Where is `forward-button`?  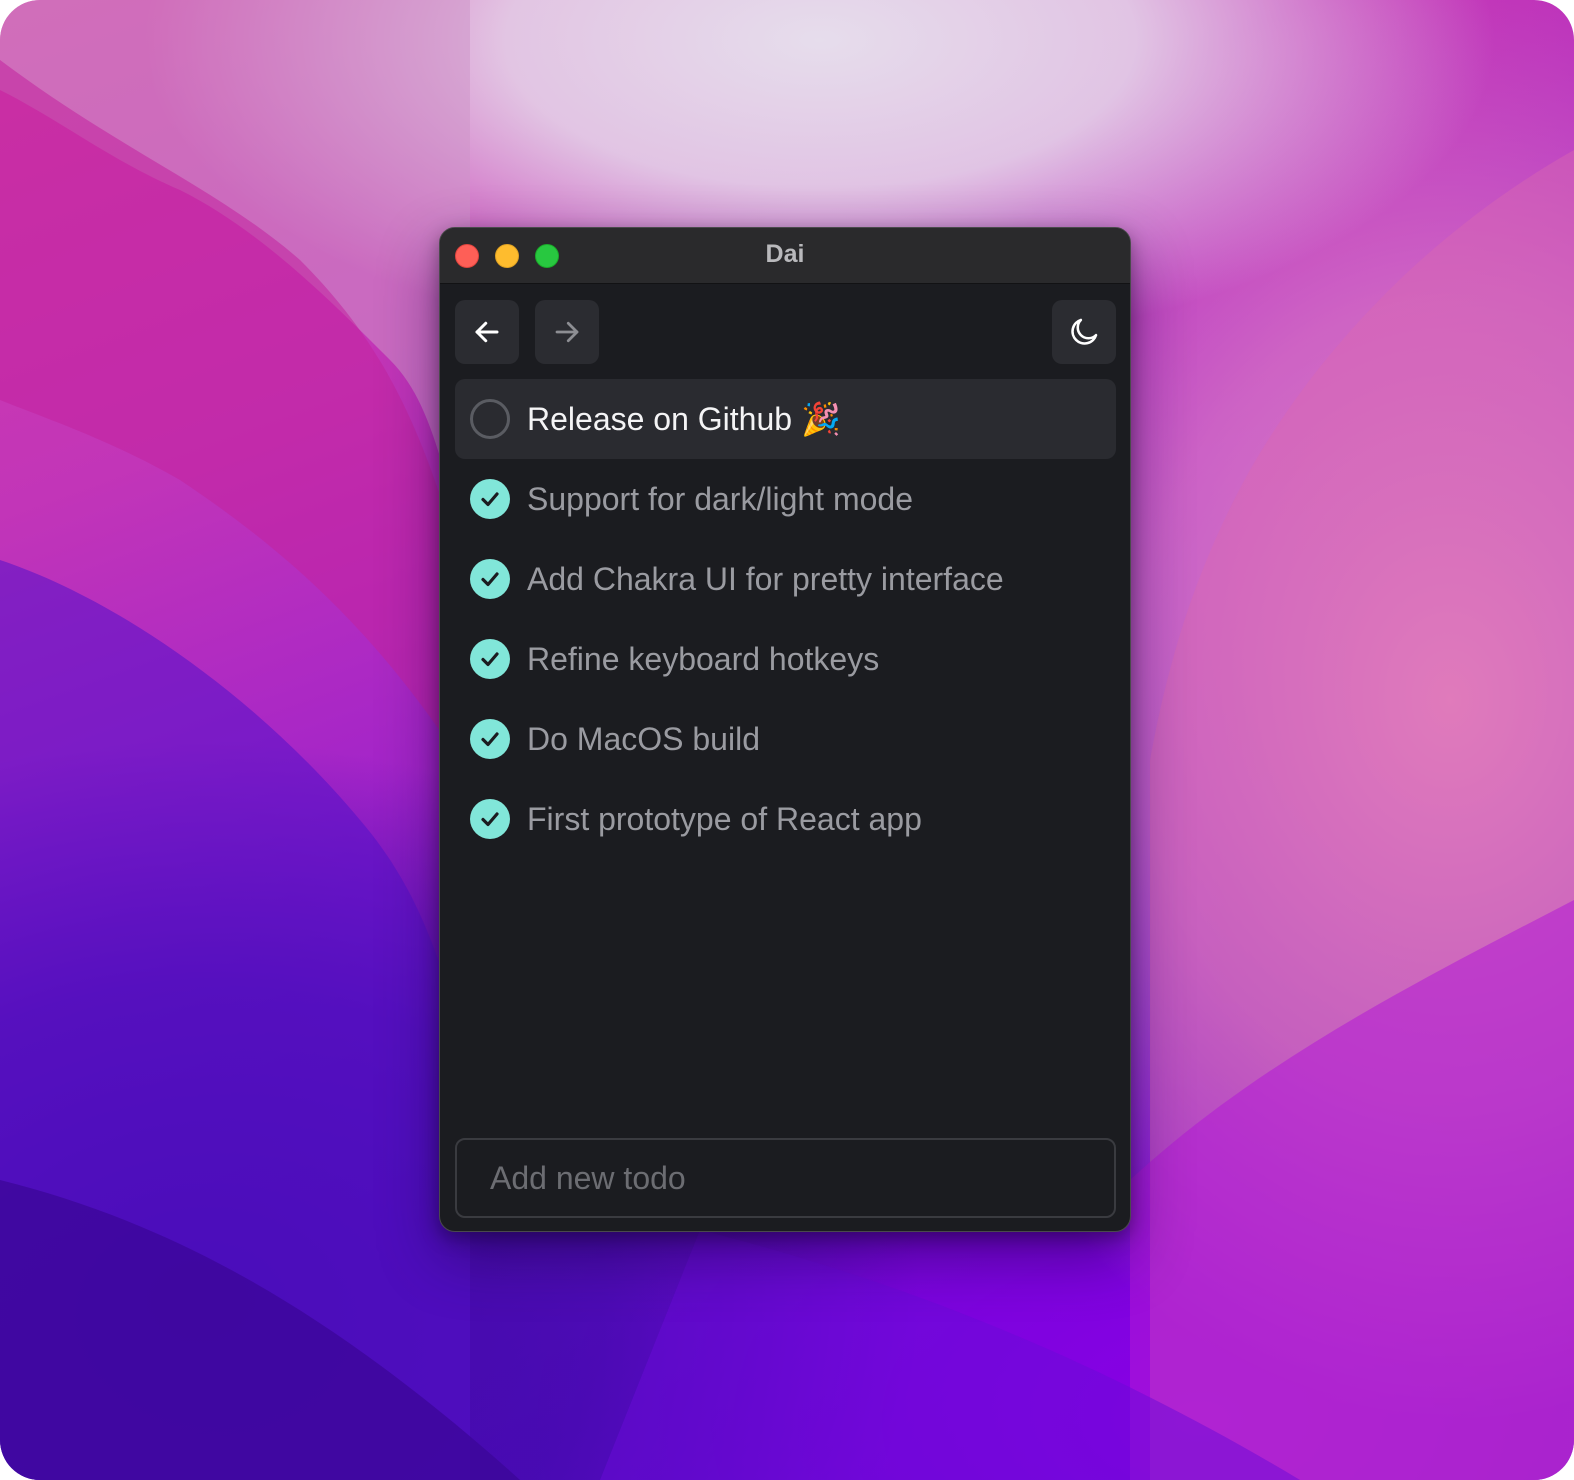 forward-button is located at coordinates (567, 332).